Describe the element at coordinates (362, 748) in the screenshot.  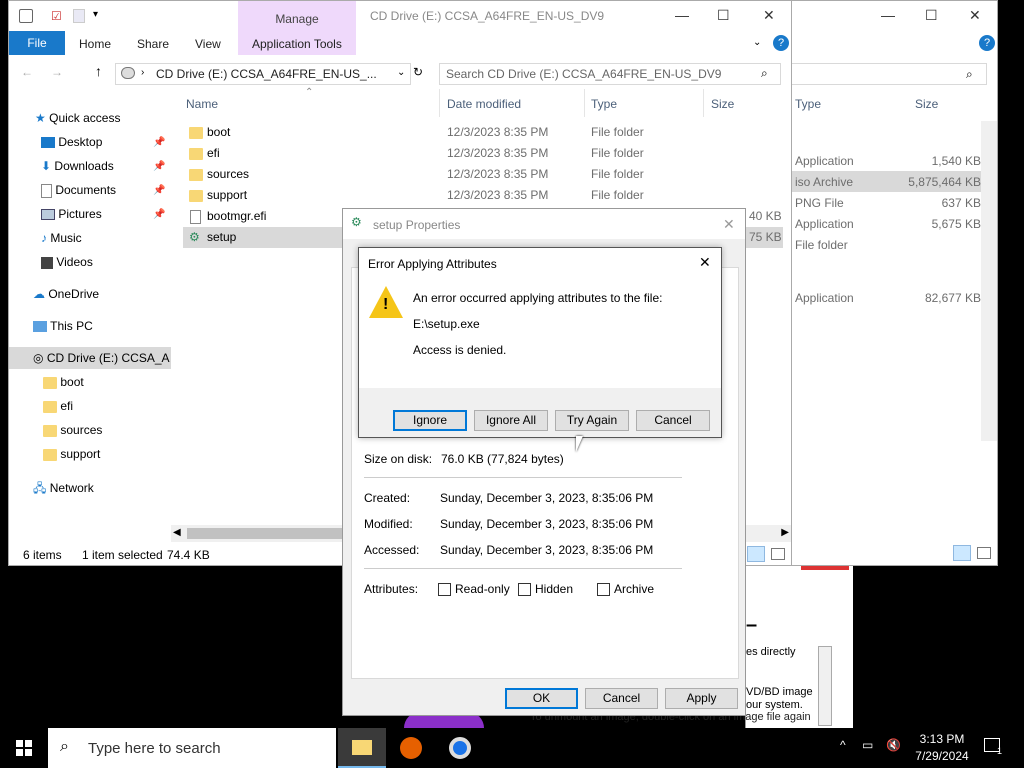
I see `file-explorer-taskbar-icon` at that location.